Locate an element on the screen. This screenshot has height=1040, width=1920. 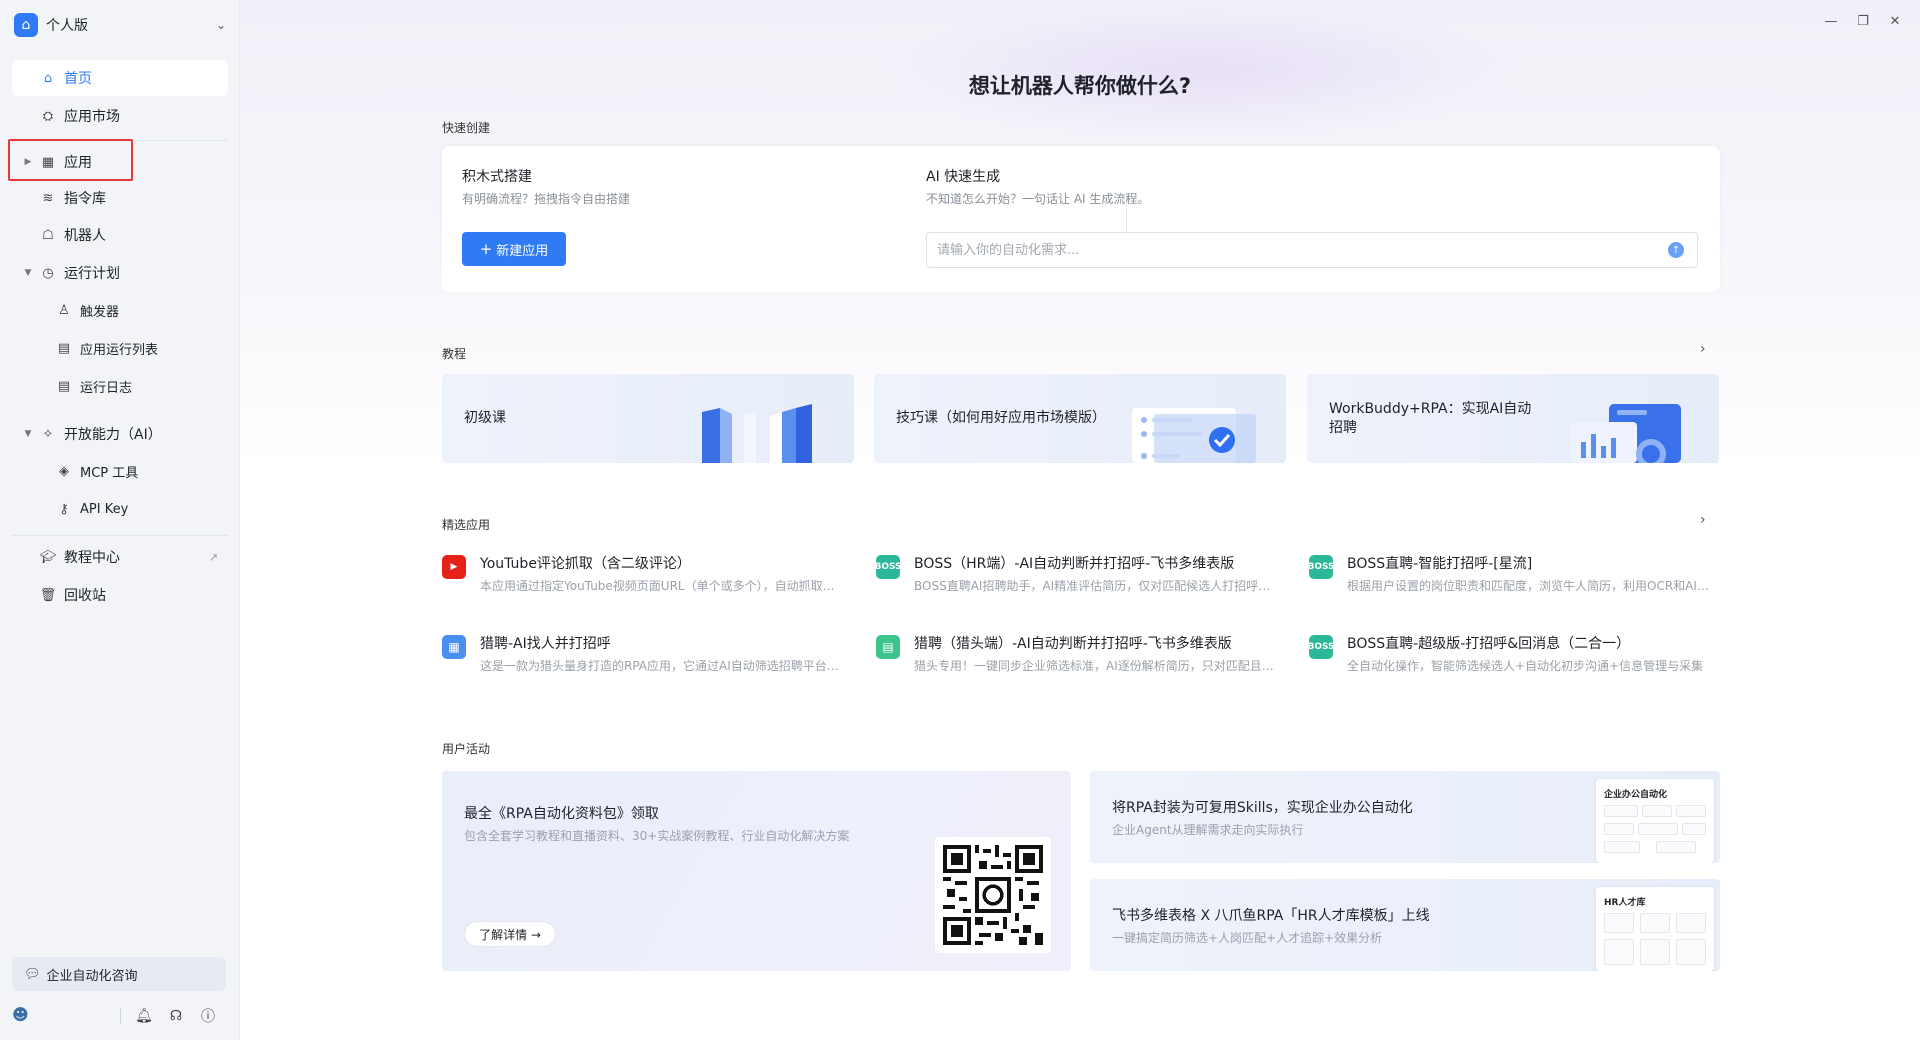
key-icon: ⚷ is located at coordinates (64, 509).